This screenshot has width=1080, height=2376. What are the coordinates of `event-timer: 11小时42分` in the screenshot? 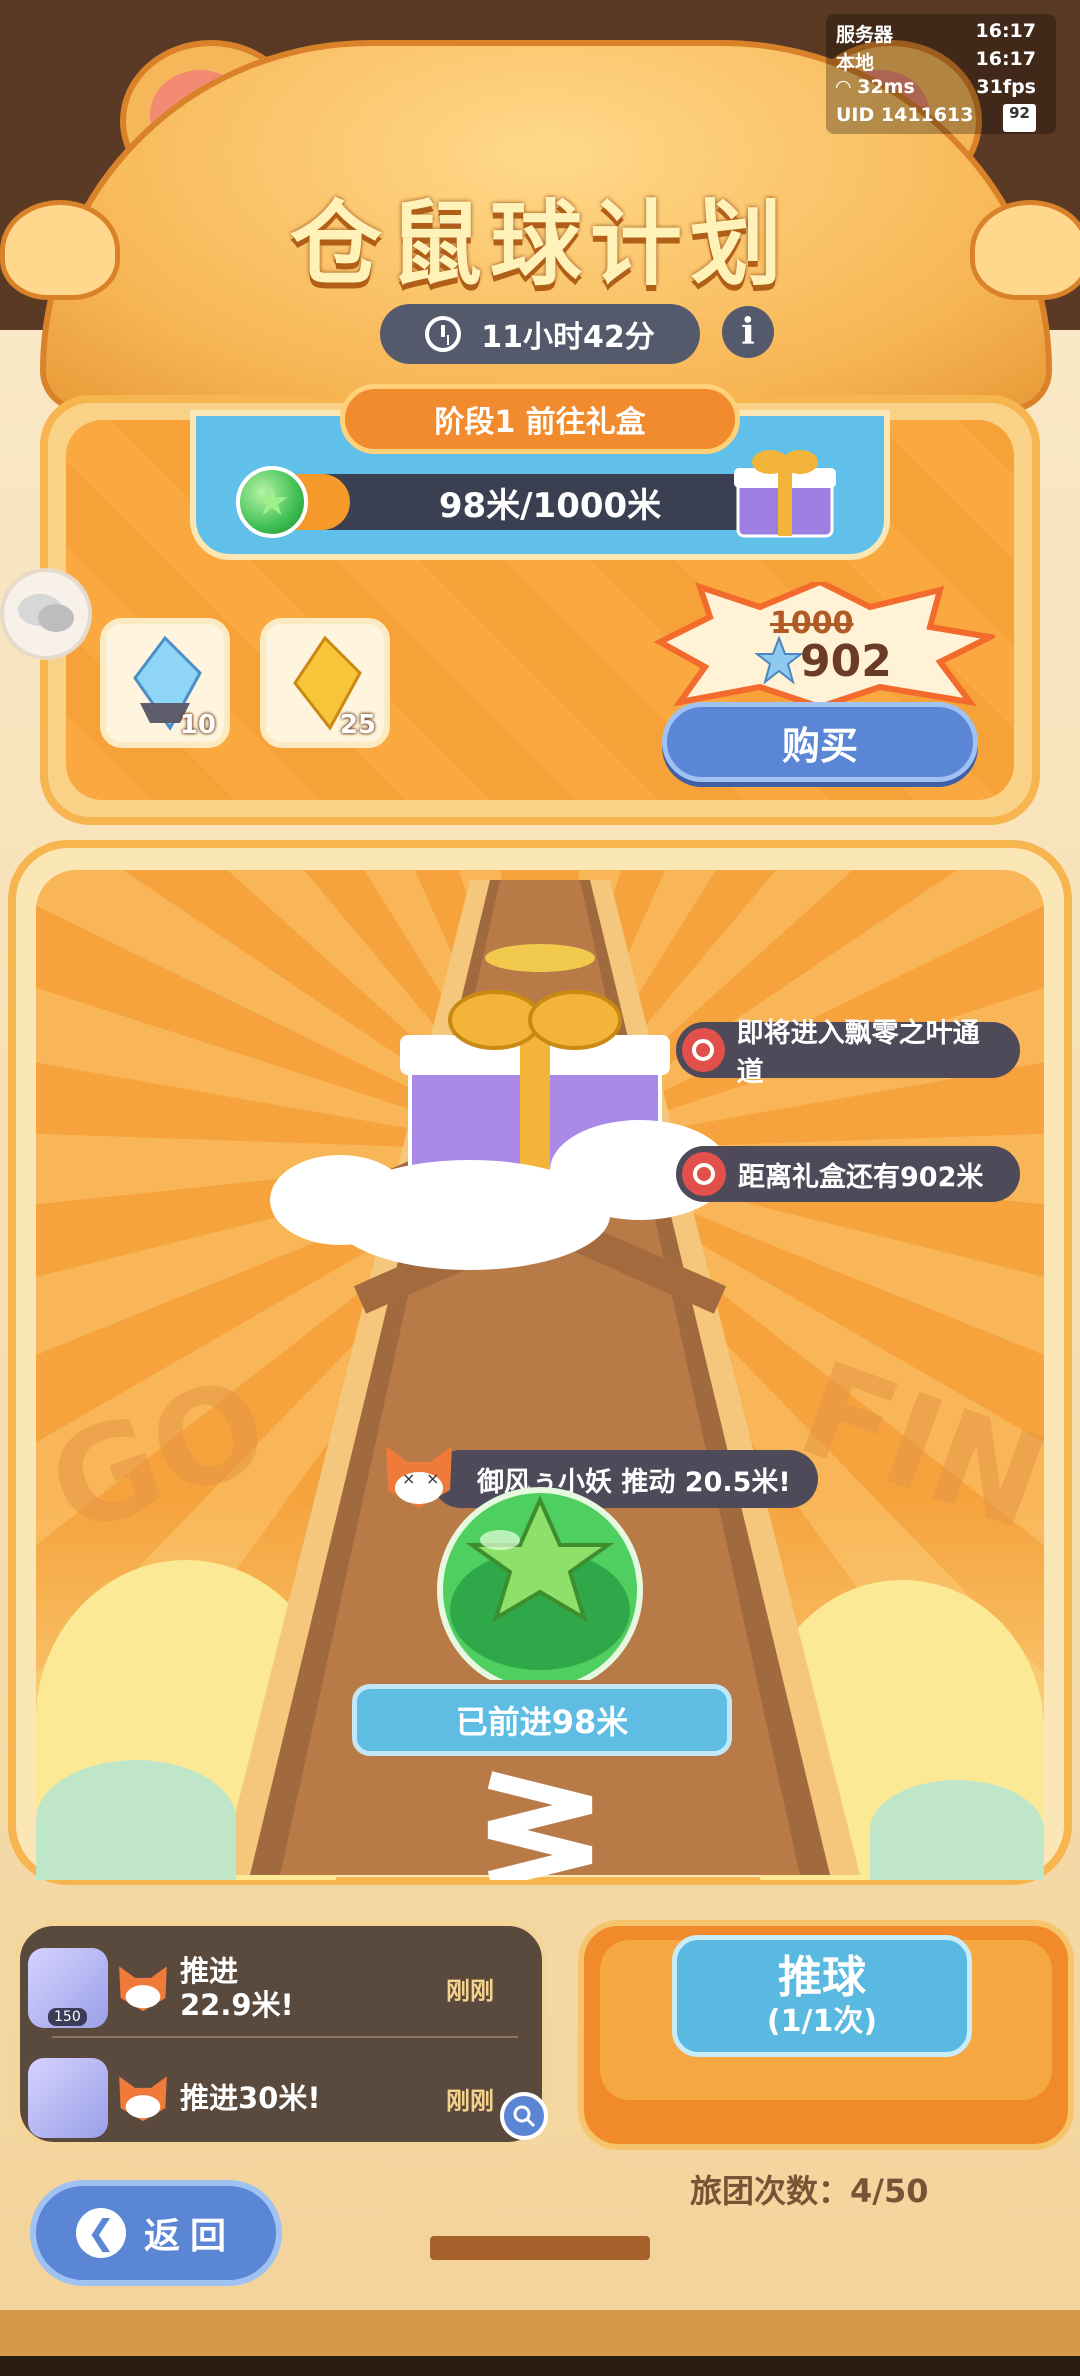 It's located at (540, 334).